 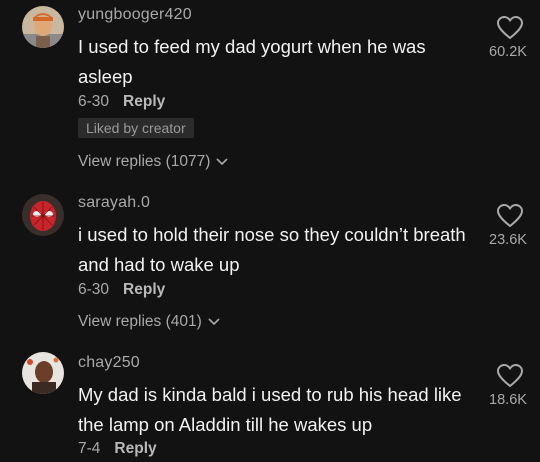 What do you see at coordinates (114, 203) in the screenshot?
I see `comment-username: sarayah.0` at bounding box center [114, 203].